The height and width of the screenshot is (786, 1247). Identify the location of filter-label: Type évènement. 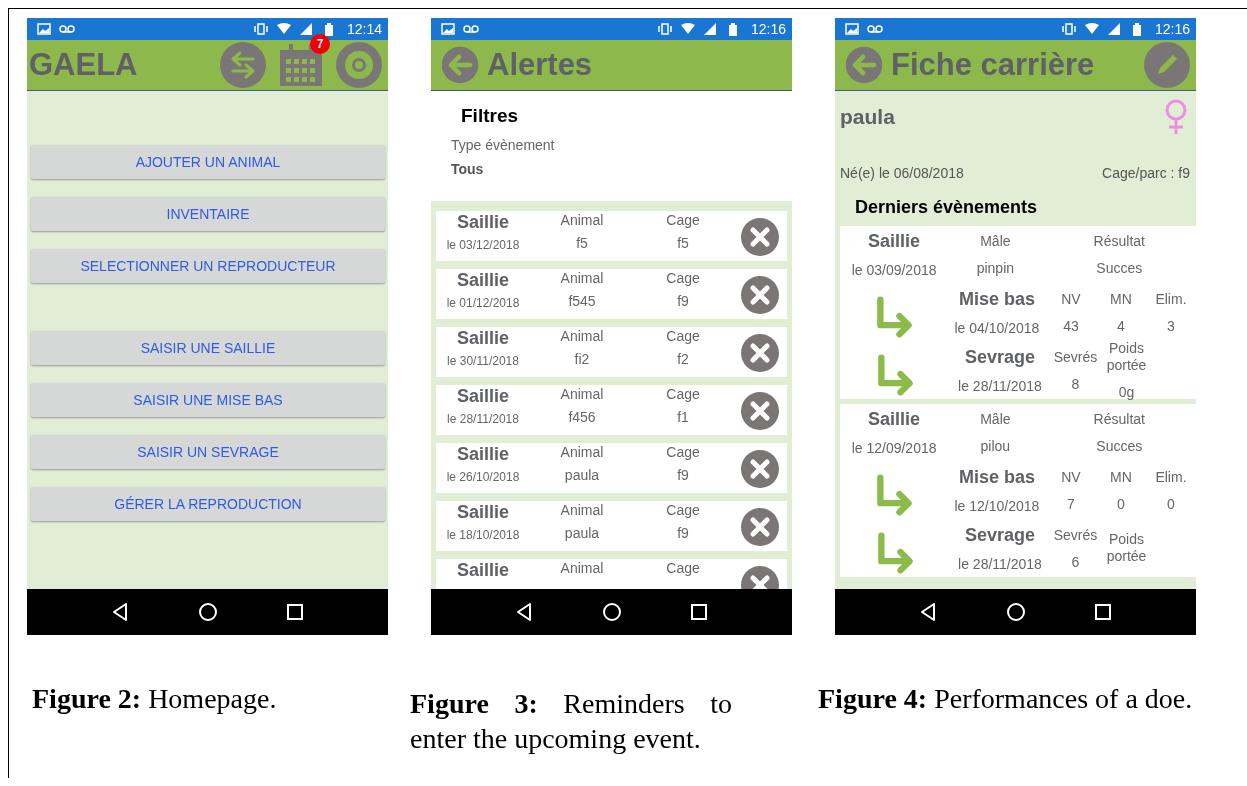
(503, 145).